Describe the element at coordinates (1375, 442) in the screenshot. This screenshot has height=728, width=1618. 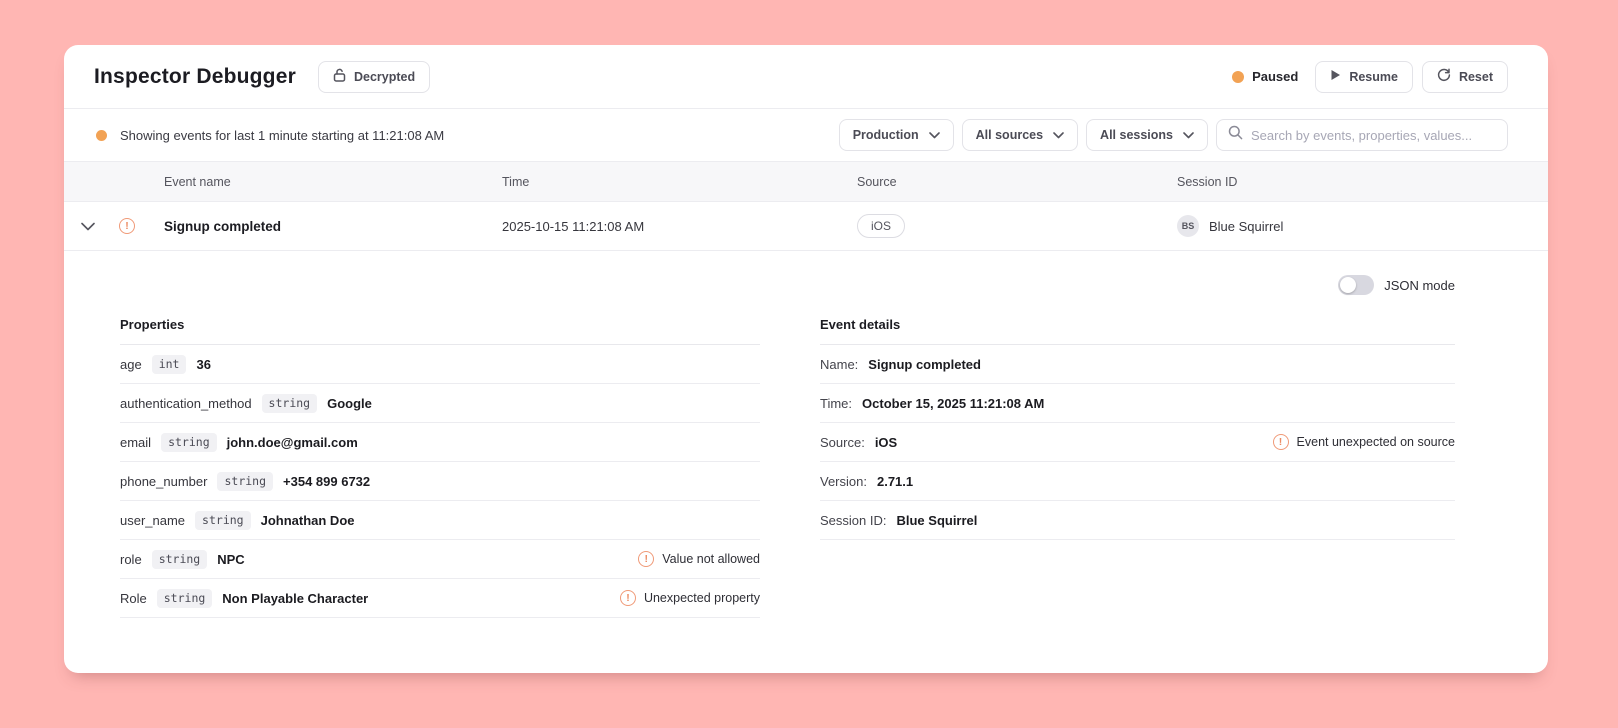
I see `warning-text: Event unexpected on source` at that location.